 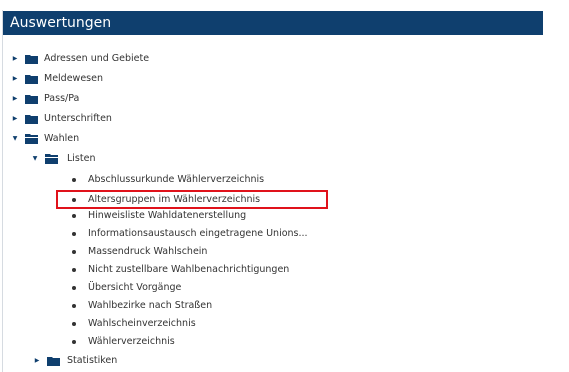 I want to click on tree-item-label: Statistiken, so click(x=92, y=360).